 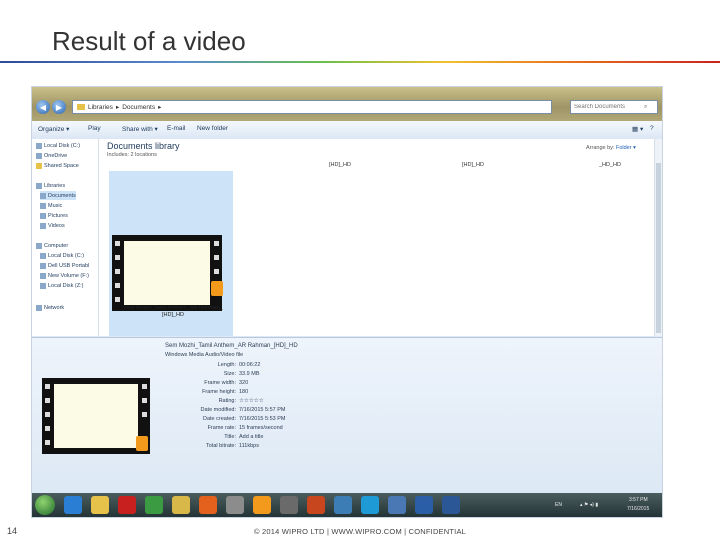 I want to click on music-icon, so click(x=43, y=205).